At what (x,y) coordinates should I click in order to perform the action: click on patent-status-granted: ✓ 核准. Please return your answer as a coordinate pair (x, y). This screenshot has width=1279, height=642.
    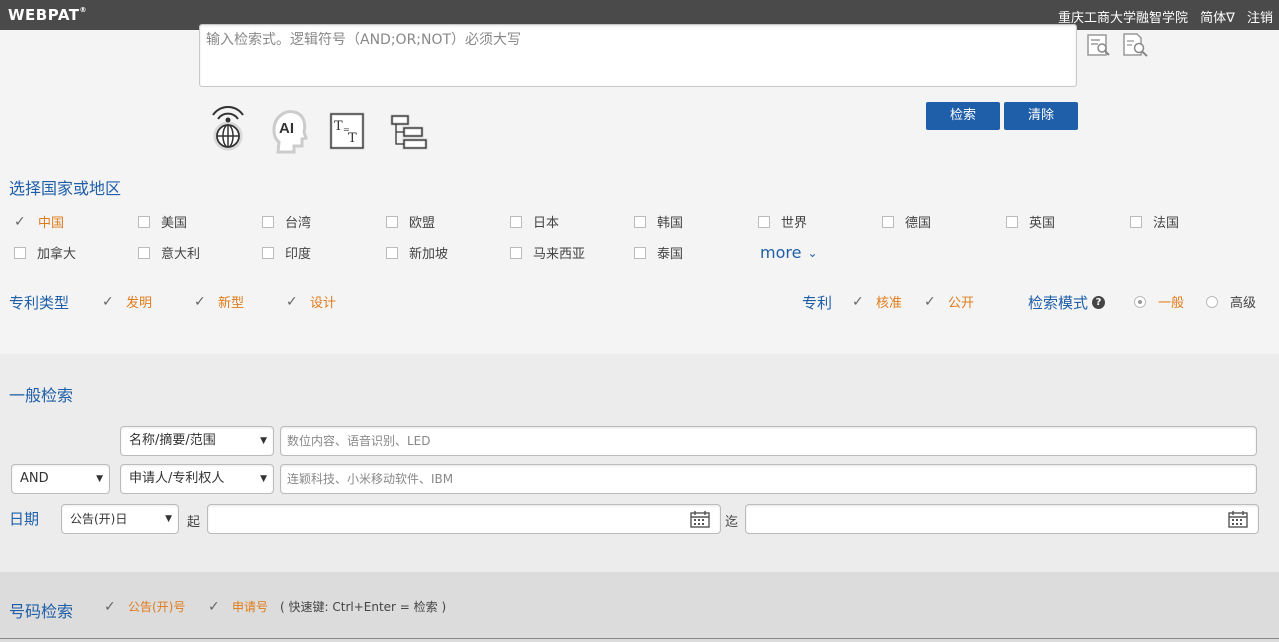
    Looking at the image, I should click on (877, 302).